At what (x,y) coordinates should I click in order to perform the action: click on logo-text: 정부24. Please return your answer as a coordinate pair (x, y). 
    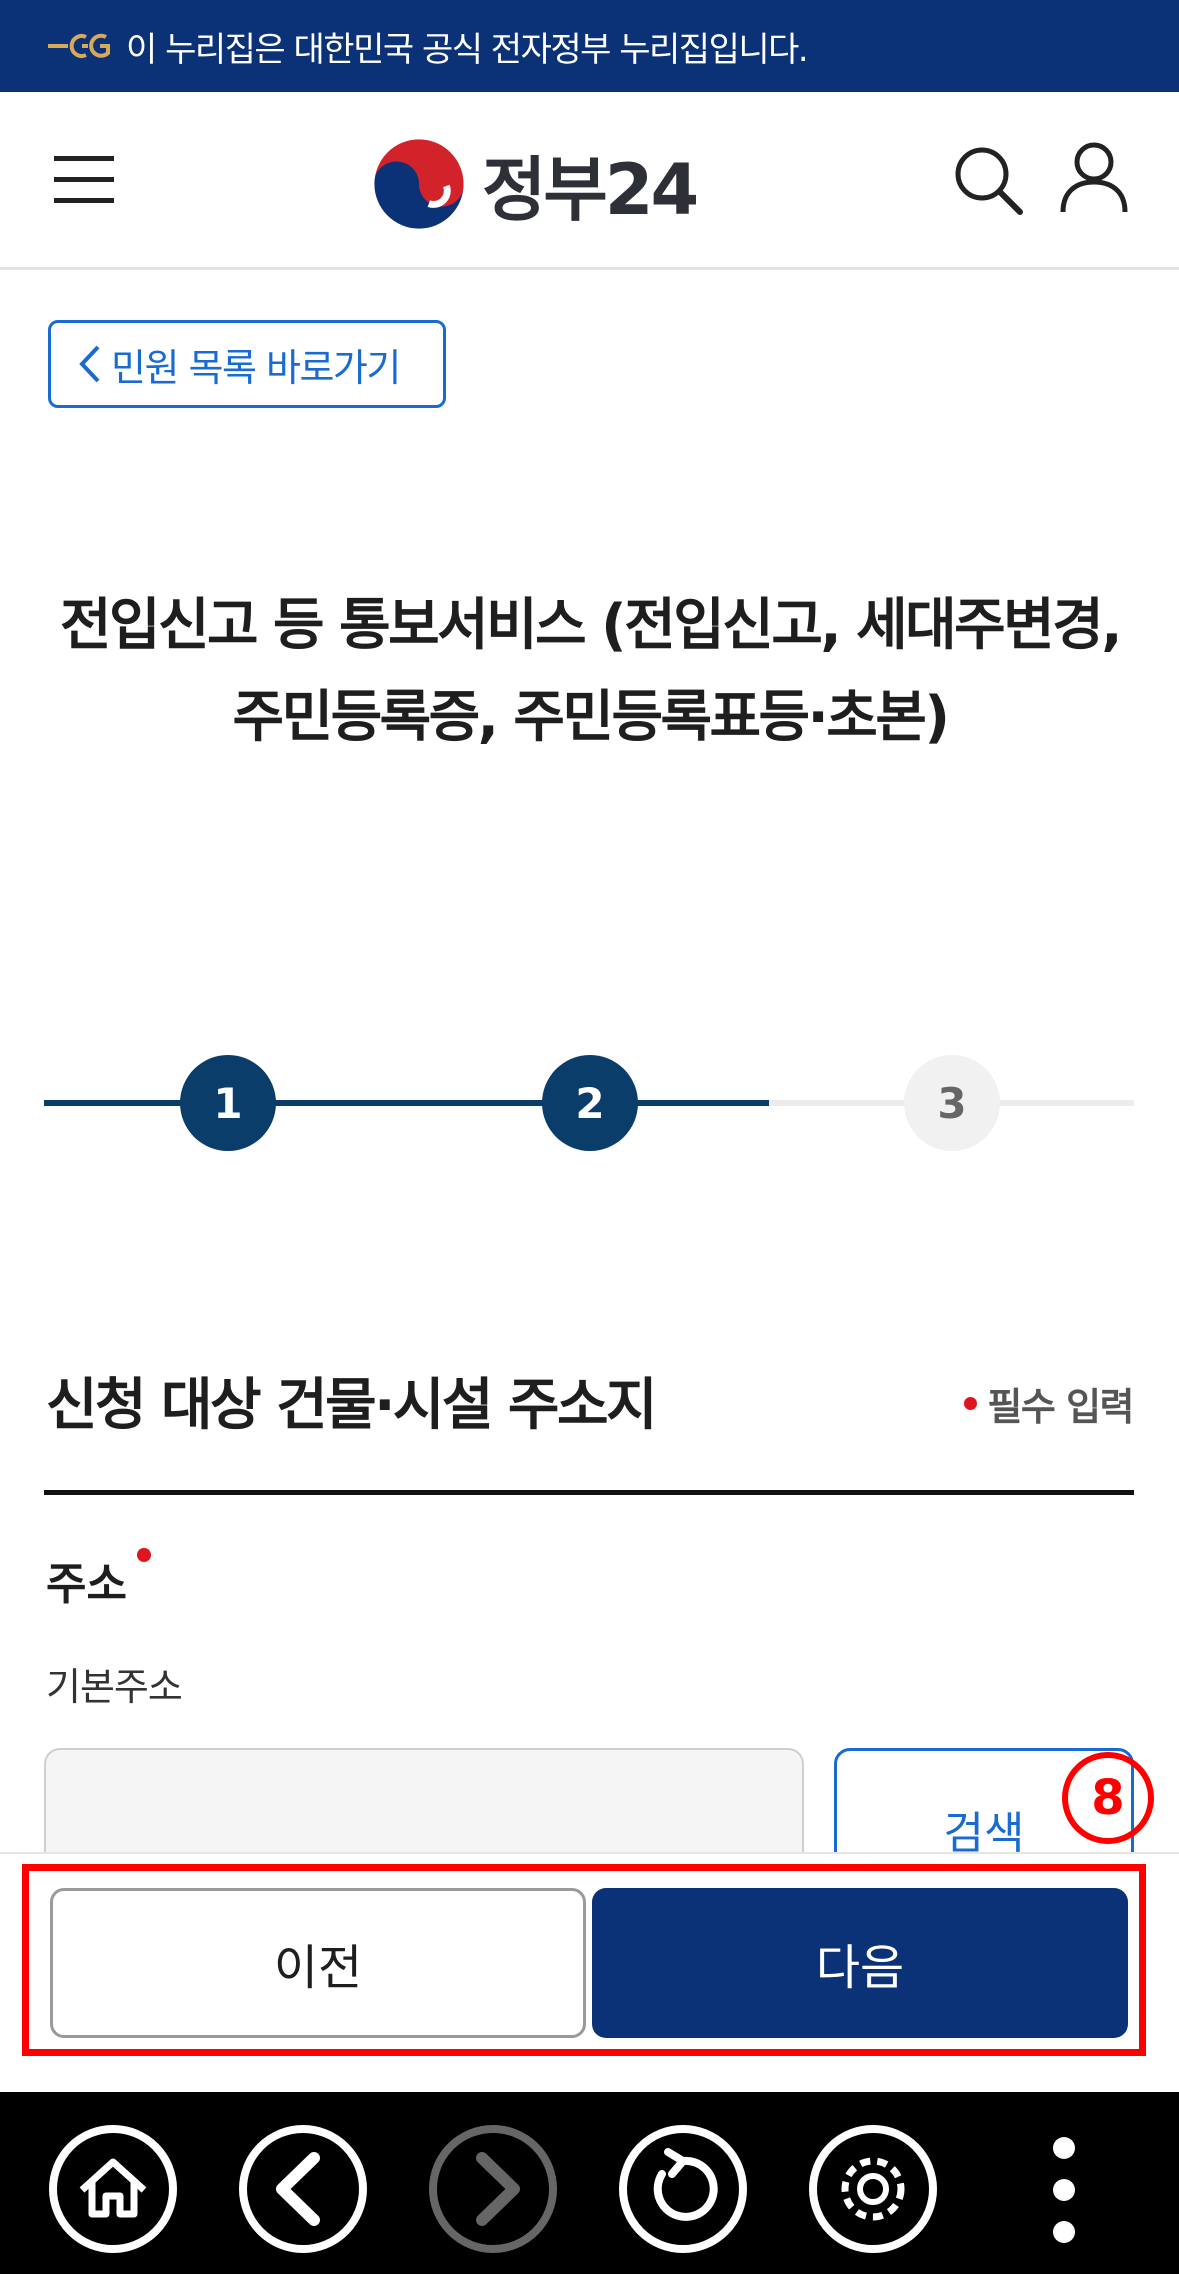
    Looking at the image, I should click on (590, 189).